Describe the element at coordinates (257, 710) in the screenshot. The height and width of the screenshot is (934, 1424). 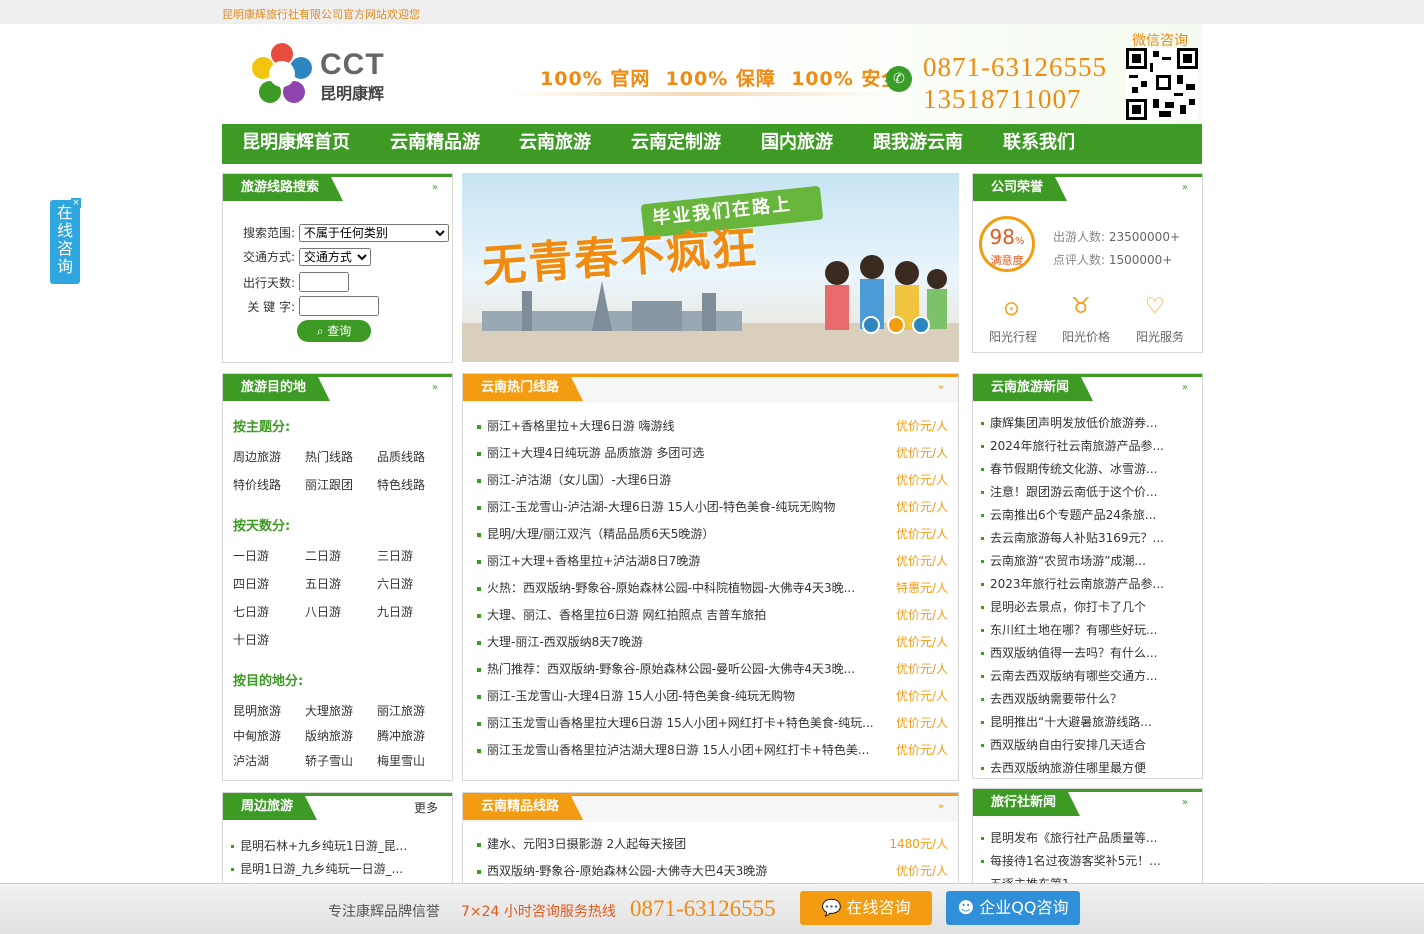
I see `dest-link: 昆明旅游` at that location.